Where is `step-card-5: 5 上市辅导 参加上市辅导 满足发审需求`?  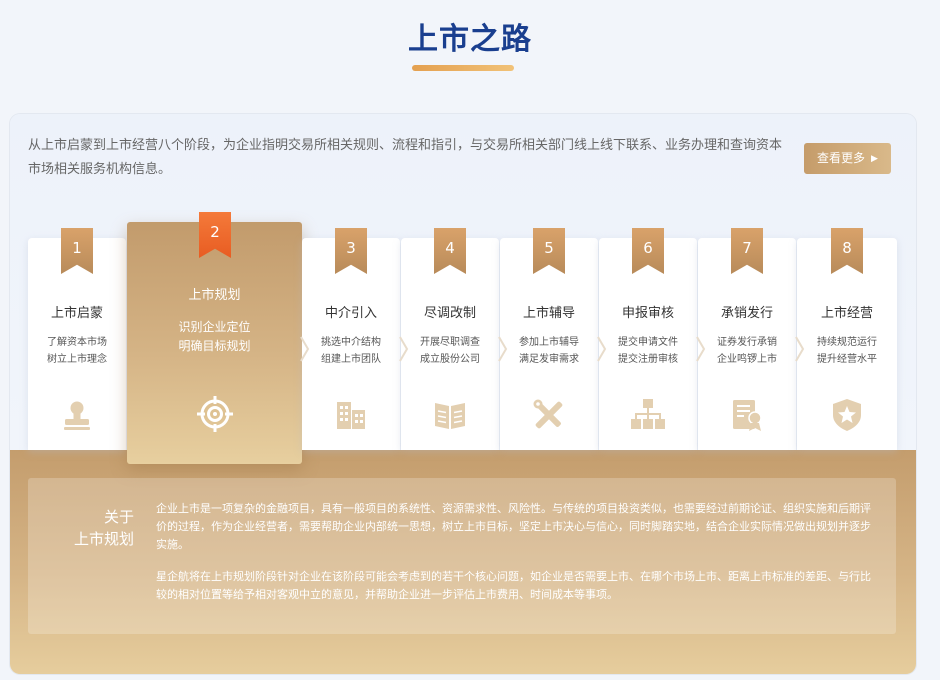 step-card-5: 5 上市辅导 参加上市辅导 满足发审需求 is located at coordinates (548, 339).